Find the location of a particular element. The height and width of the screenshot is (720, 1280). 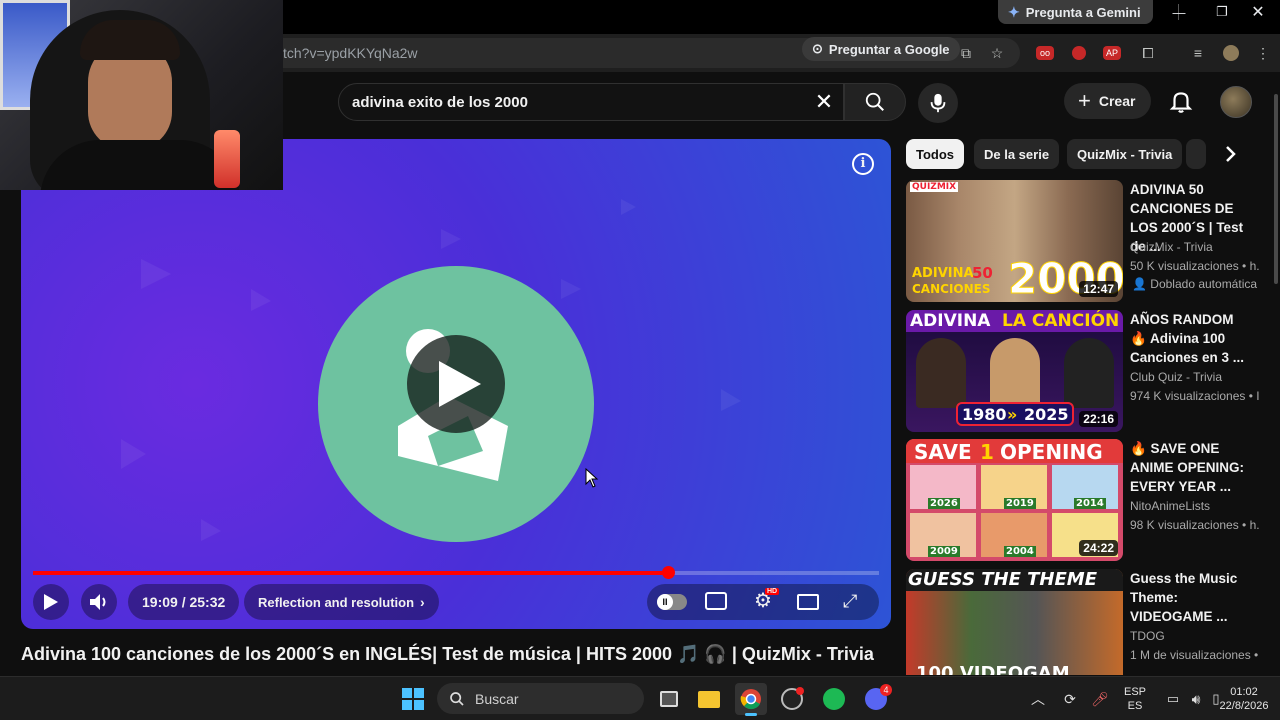

taskbar-search: Buscar is located at coordinates (540, 698).